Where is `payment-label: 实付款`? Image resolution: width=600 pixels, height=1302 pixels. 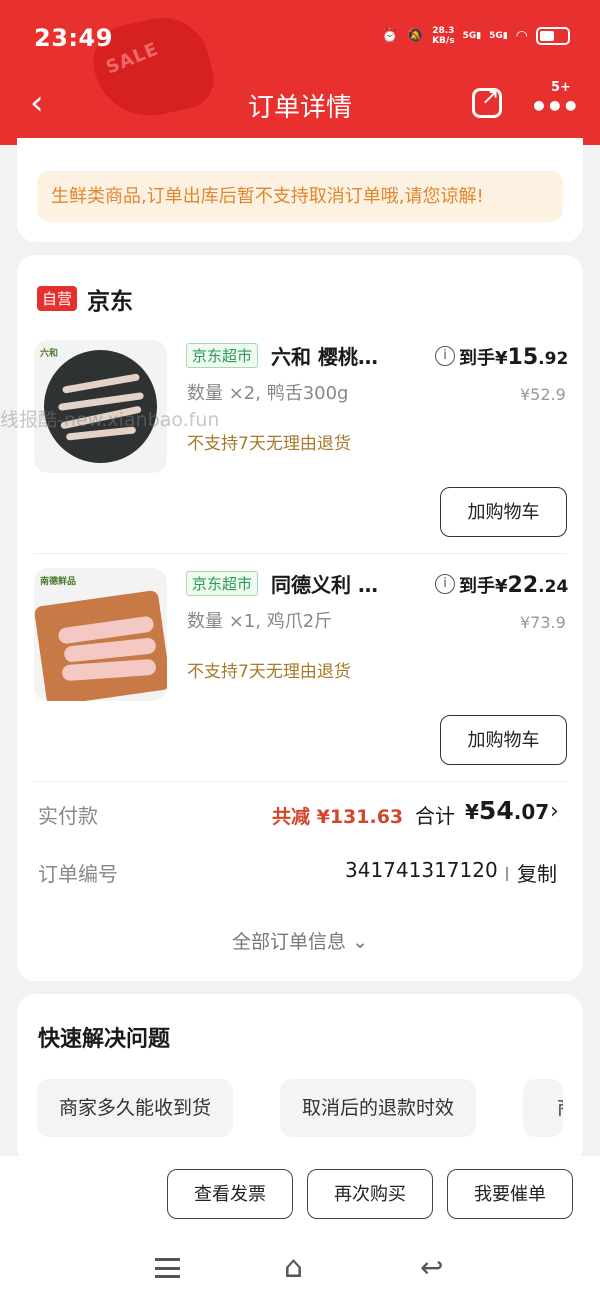 payment-label: 实付款 is located at coordinates (68, 816).